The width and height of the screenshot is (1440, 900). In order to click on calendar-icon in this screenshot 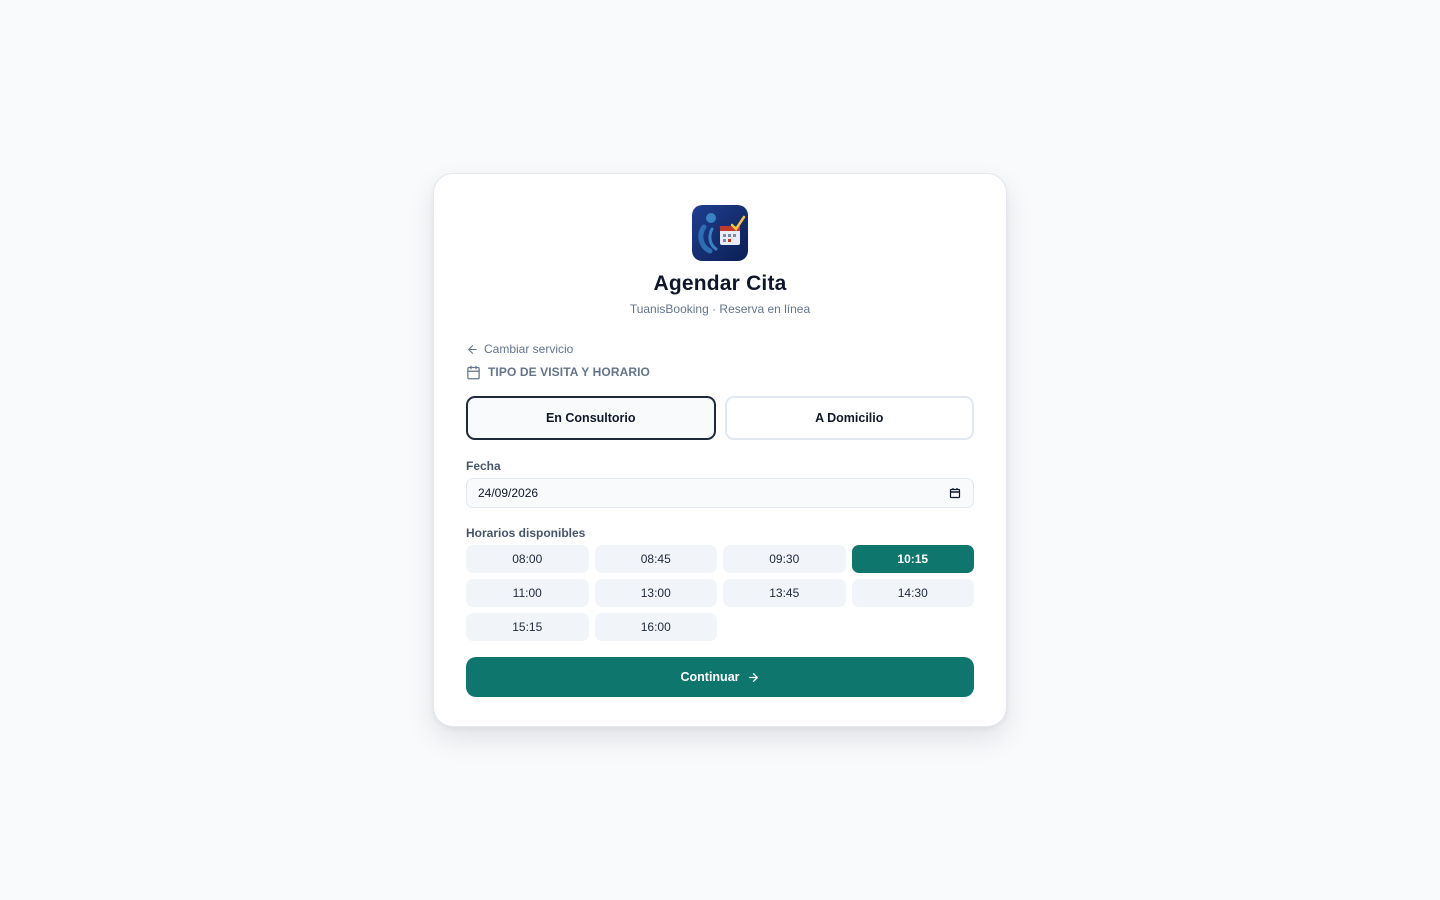, I will do `click(473, 372)`.